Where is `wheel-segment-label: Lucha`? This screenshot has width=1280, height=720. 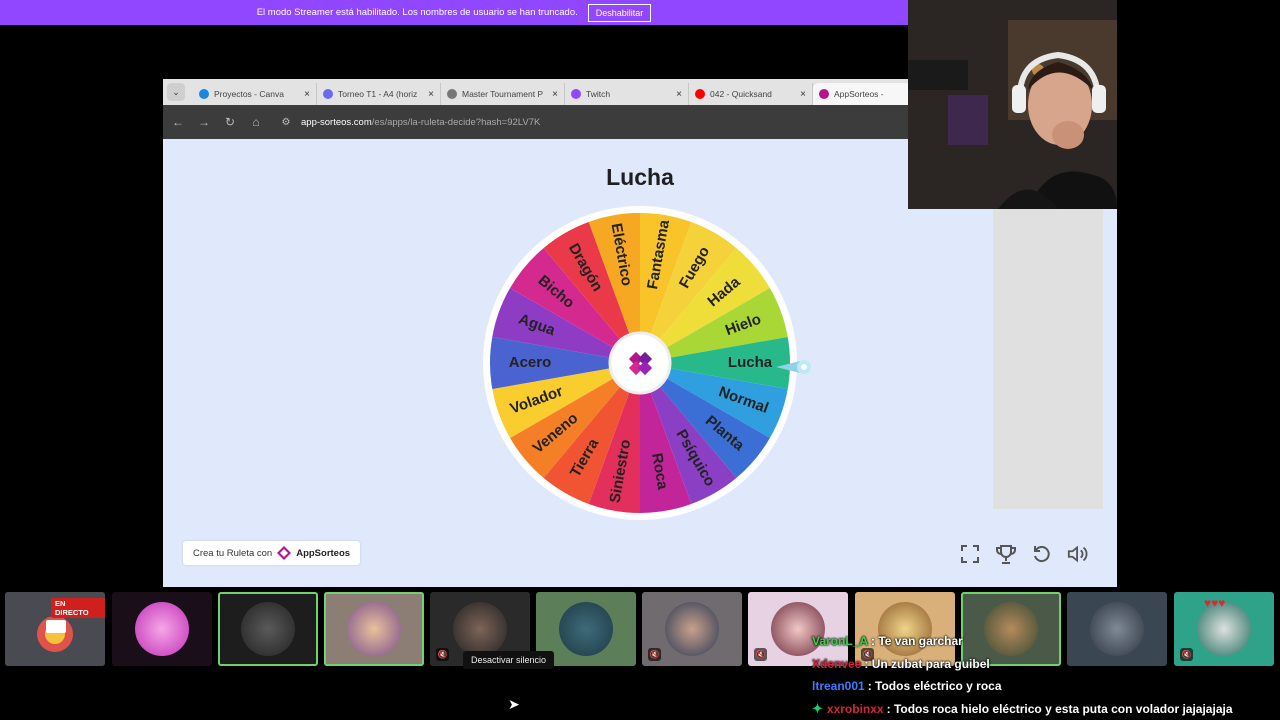 wheel-segment-label: Lucha is located at coordinates (750, 362).